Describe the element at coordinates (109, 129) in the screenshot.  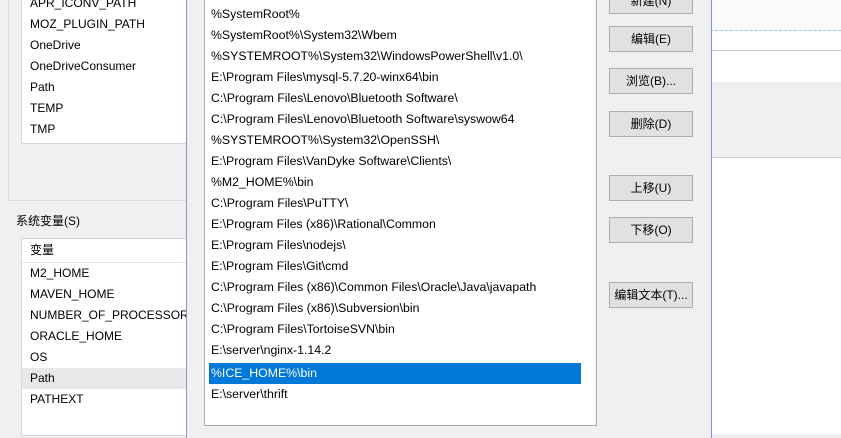
I see `user-var-item: TMP` at that location.